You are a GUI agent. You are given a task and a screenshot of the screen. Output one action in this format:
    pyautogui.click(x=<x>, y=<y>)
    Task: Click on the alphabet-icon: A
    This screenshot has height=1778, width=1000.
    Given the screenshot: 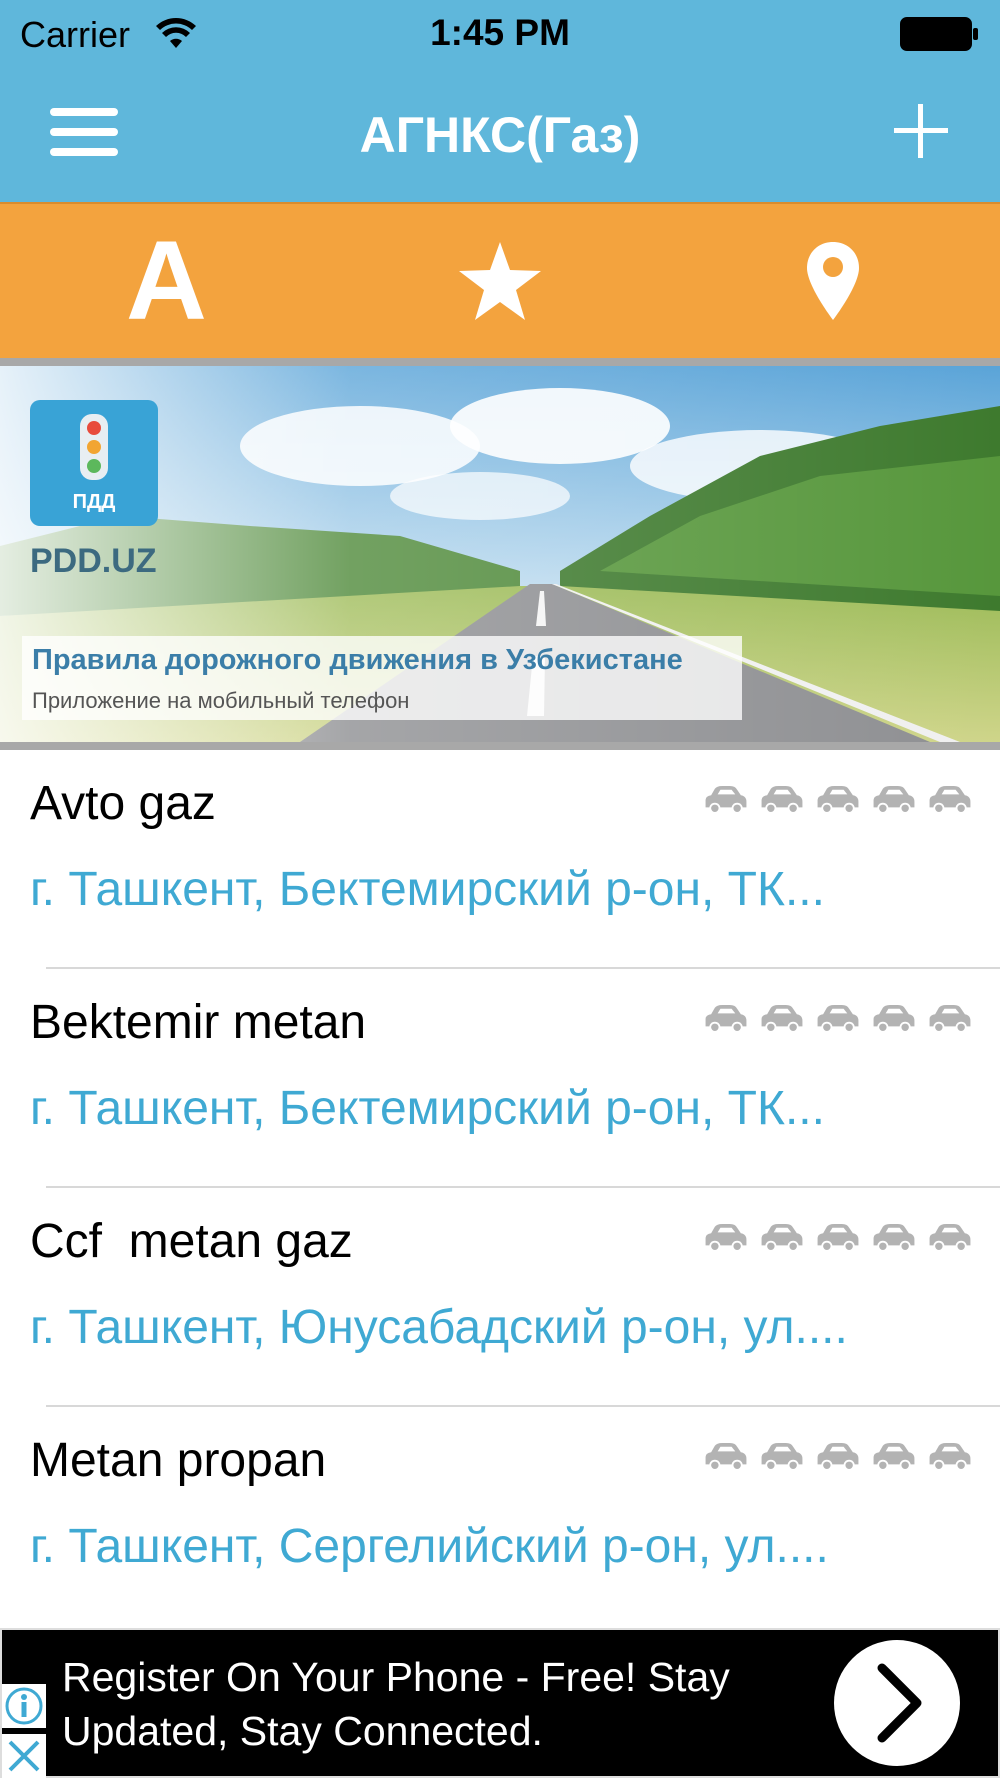 What is the action you would take?
    pyautogui.click(x=166, y=280)
    